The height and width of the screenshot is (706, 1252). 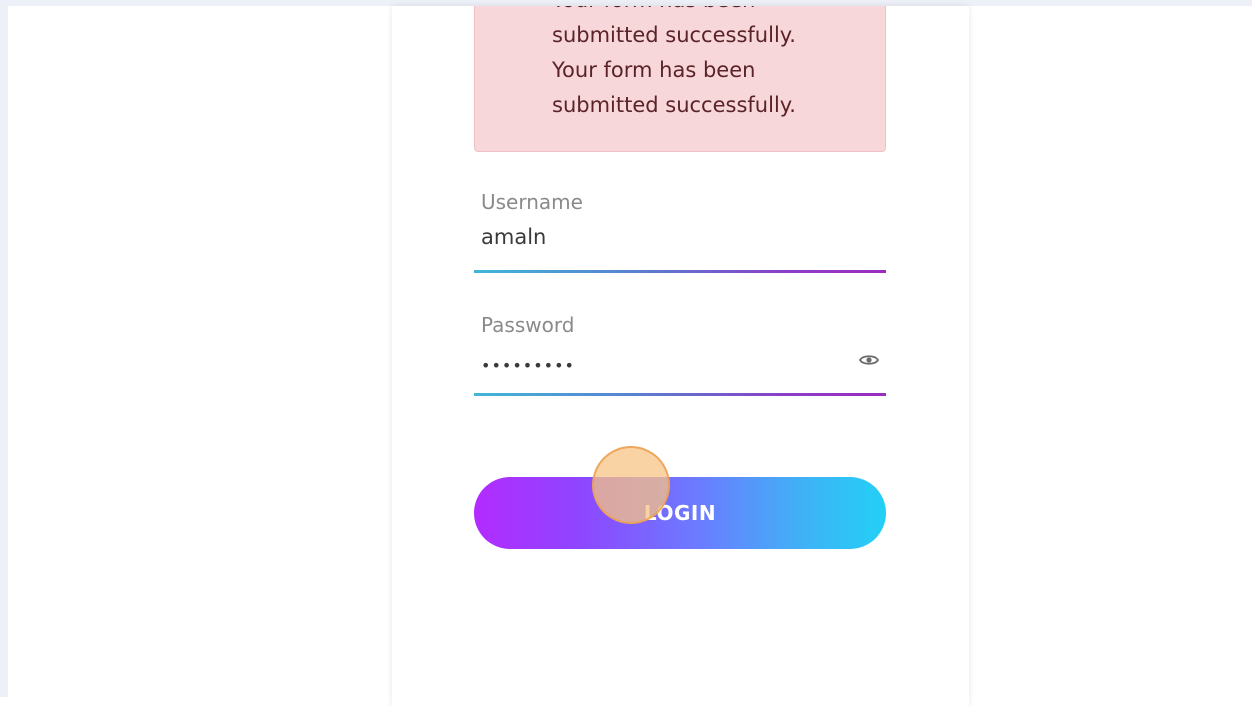 I want to click on username-label: Username, so click(x=532, y=202).